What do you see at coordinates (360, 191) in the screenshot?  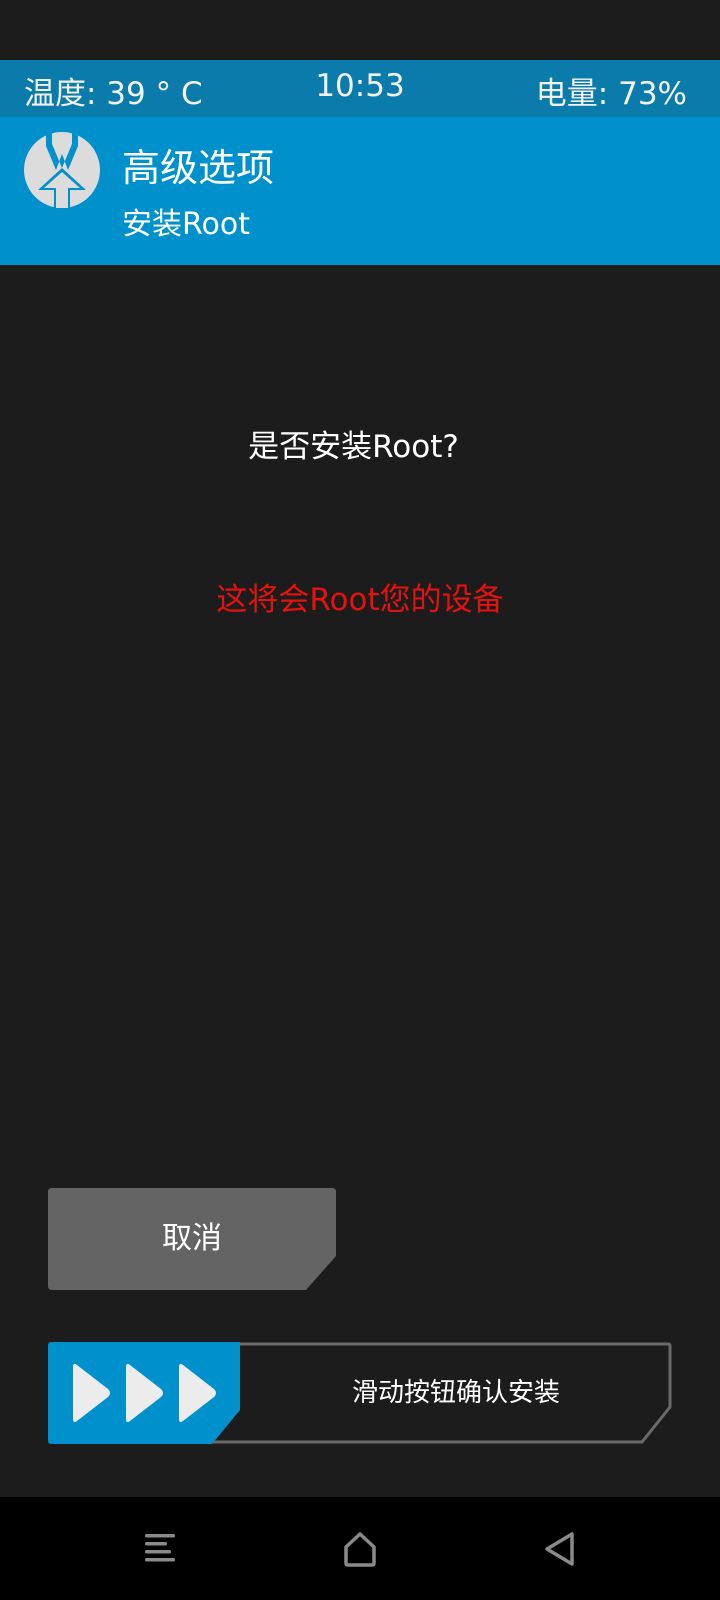 I see `page-header: 高级选项 安装Root` at bounding box center [360, 191].